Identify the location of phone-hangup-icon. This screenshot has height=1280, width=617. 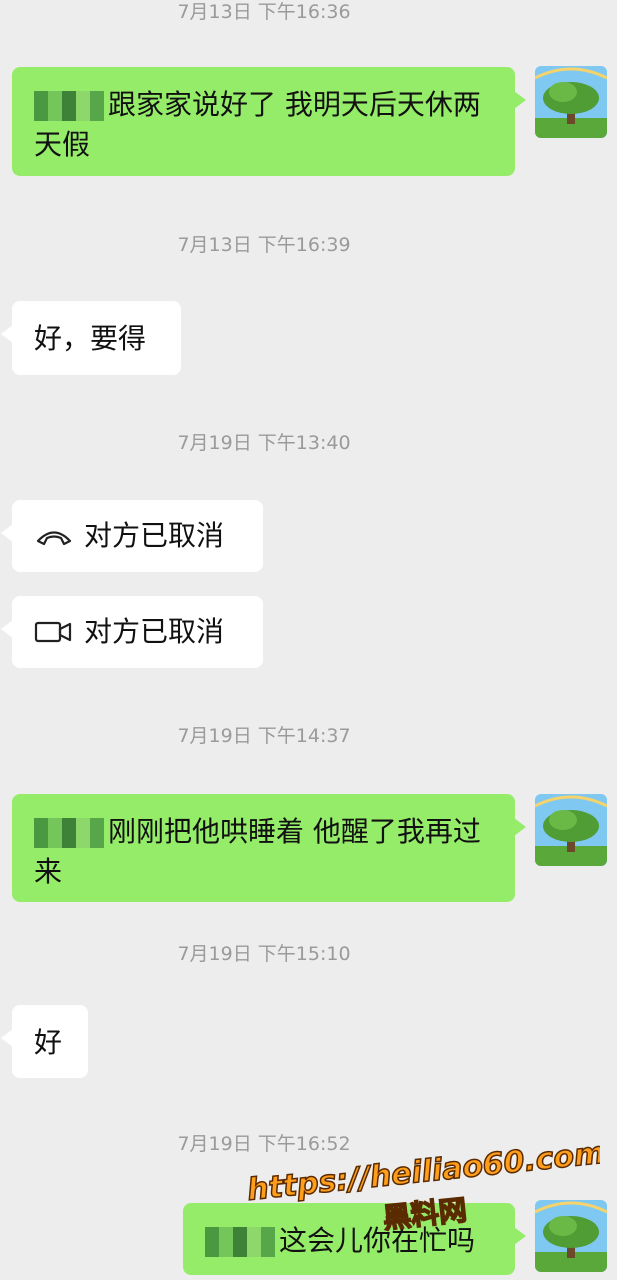
(54, 538).